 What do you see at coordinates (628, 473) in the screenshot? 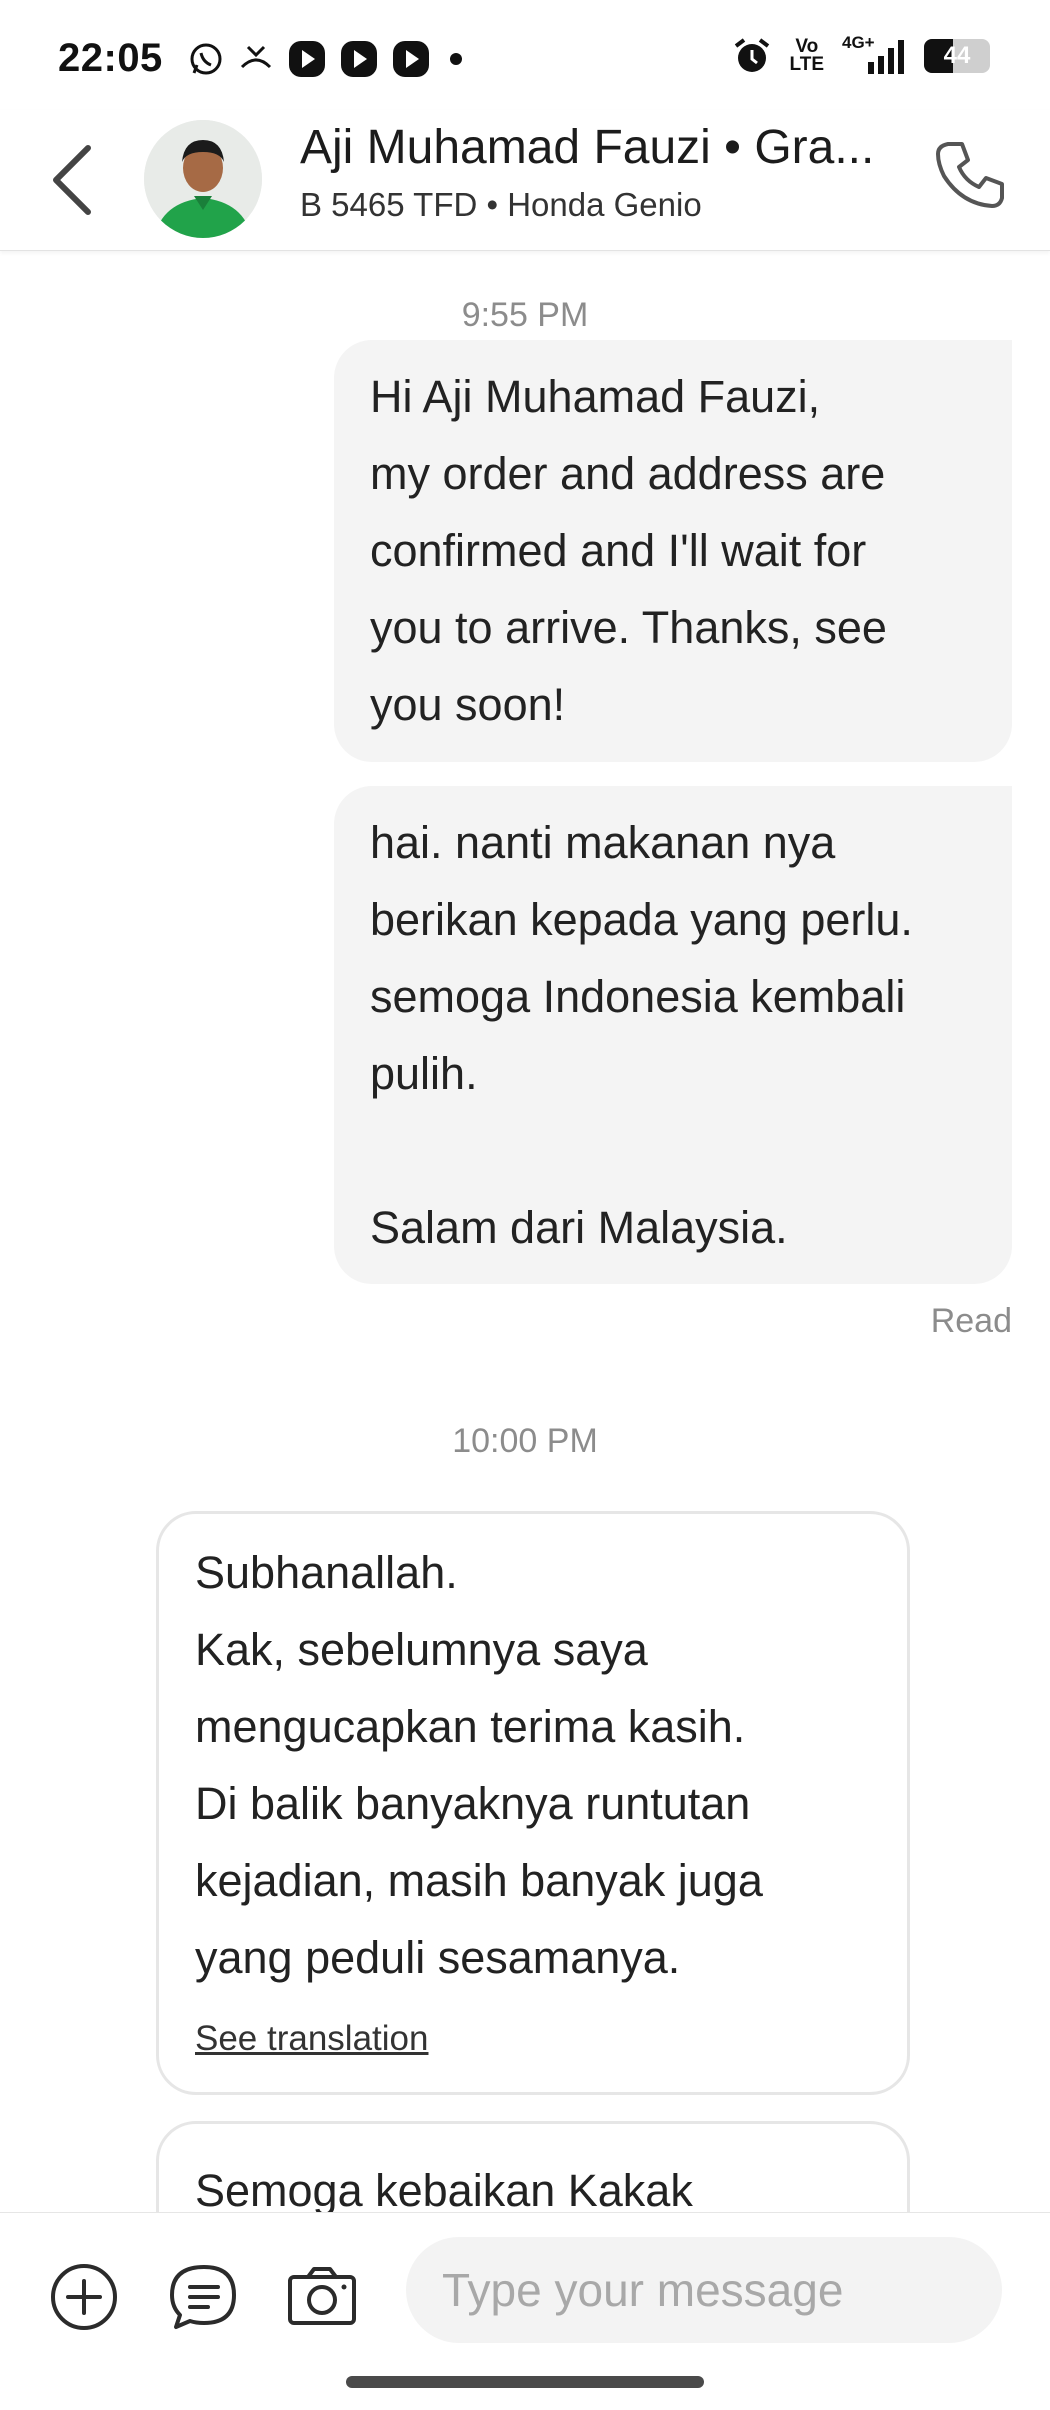
I see `message-line: my order and address are` at bounding box center [628, 473].